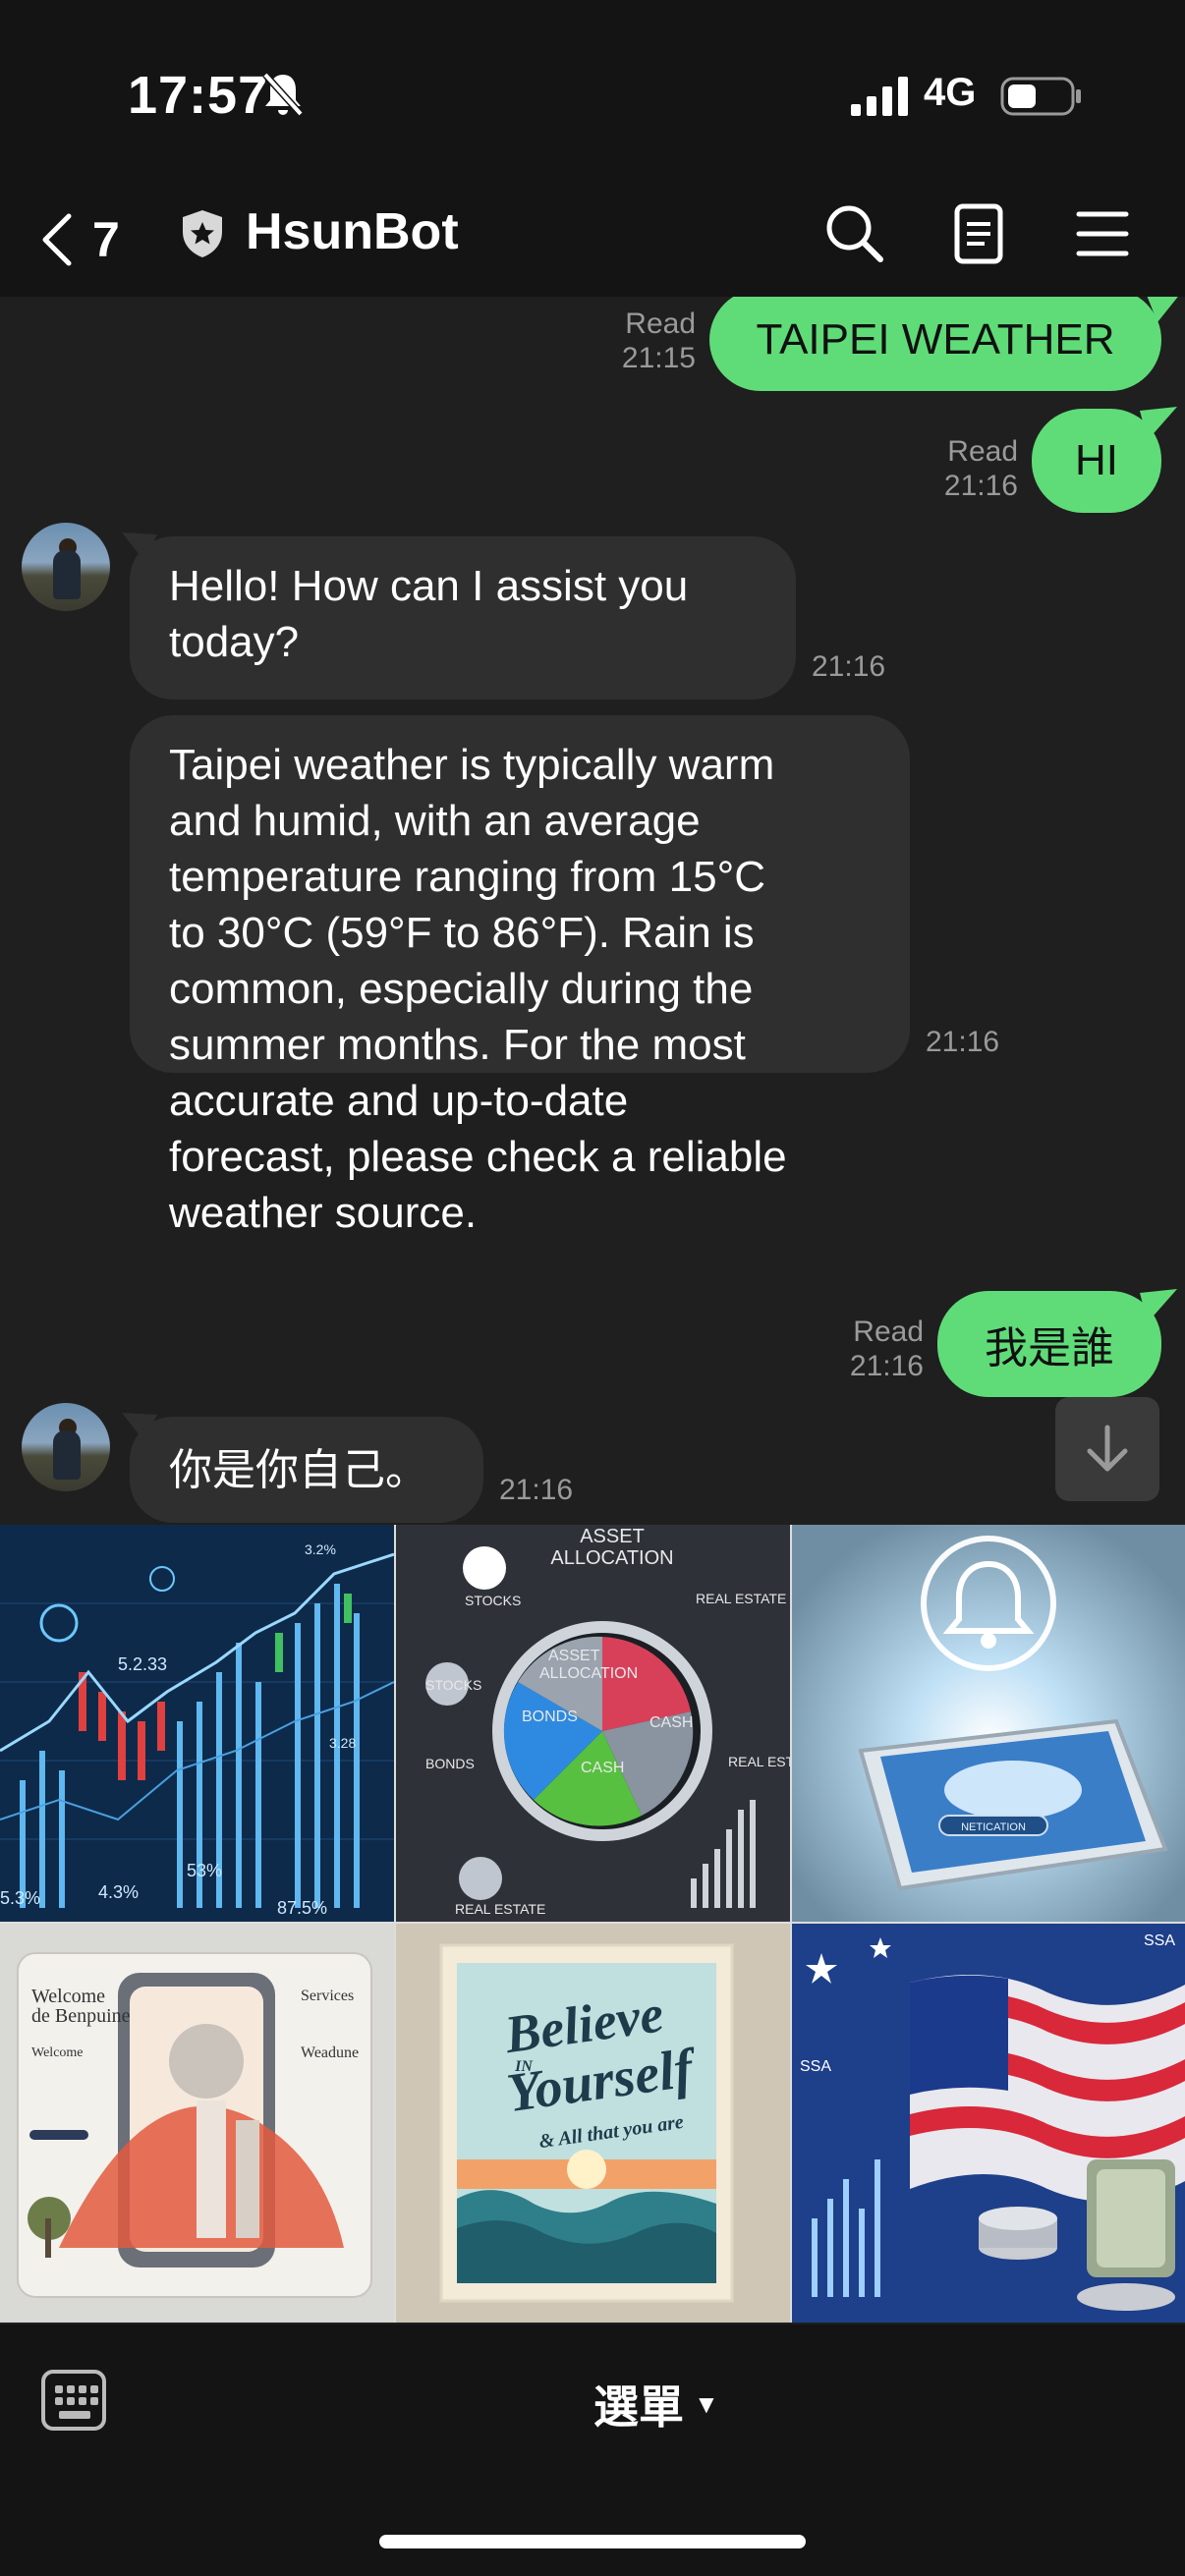 The image size is (1185, 2576). Describe the element at coordinates (199, 95) in the screenshot. I see `status-time: 17:57` at that location.